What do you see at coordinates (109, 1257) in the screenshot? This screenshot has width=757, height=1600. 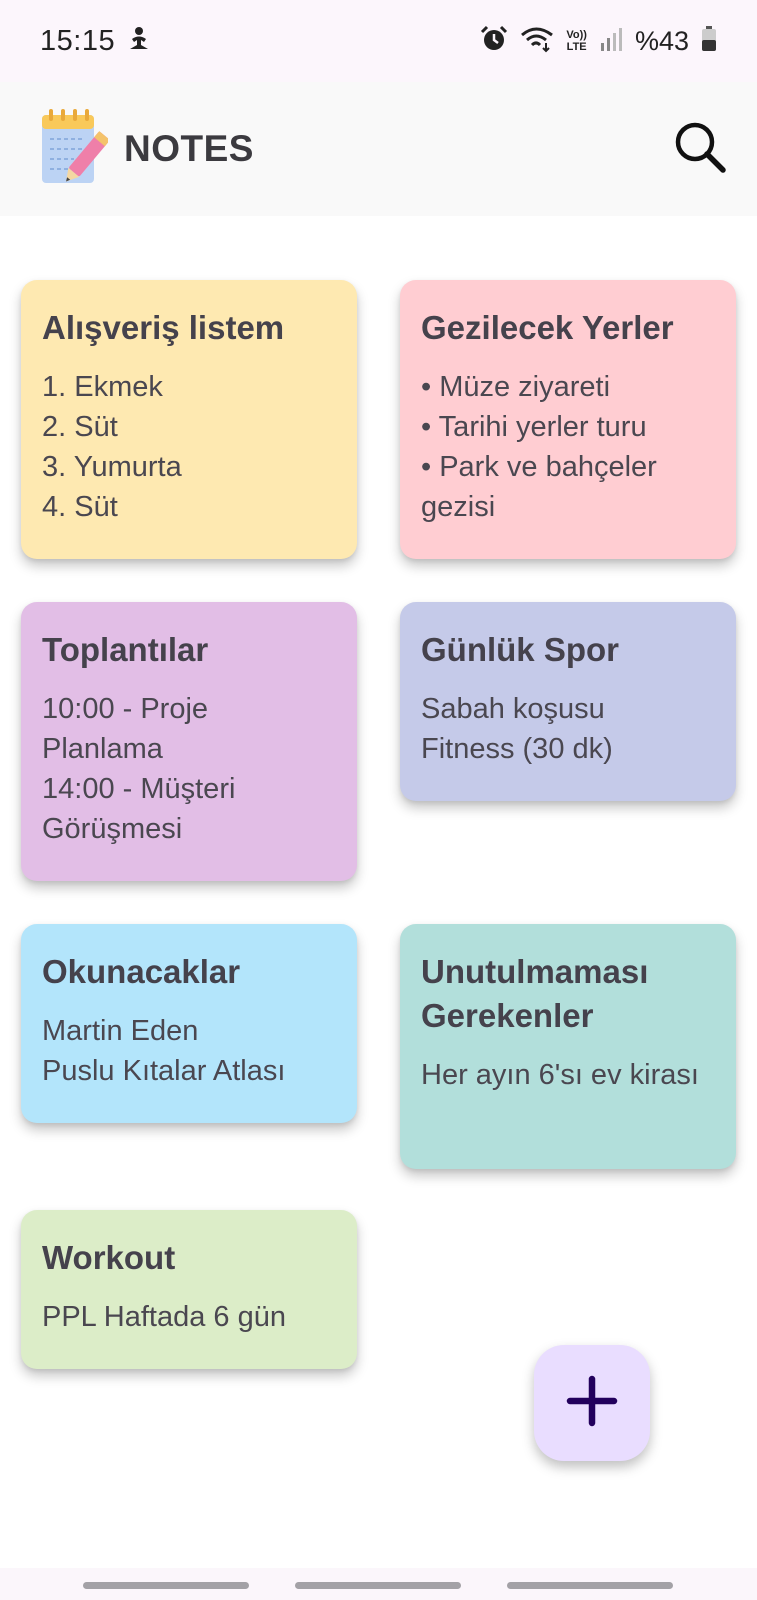 I see `note-title: Workout` at bounding box center [109, 1257].